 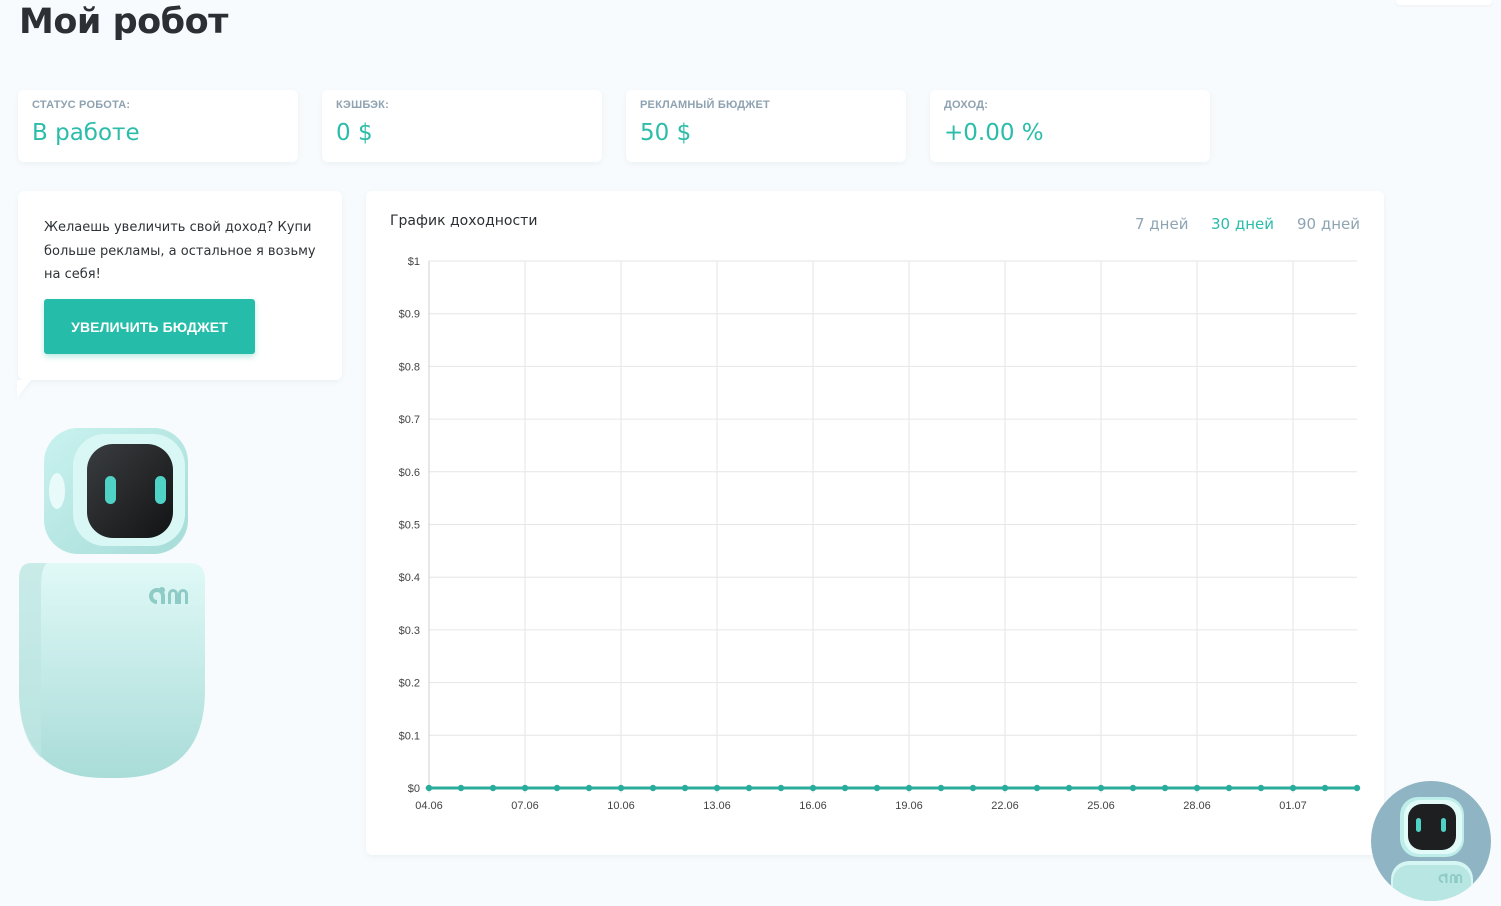 I want to click on x-tick-label: 28.06, so click(x=1197, y=806).